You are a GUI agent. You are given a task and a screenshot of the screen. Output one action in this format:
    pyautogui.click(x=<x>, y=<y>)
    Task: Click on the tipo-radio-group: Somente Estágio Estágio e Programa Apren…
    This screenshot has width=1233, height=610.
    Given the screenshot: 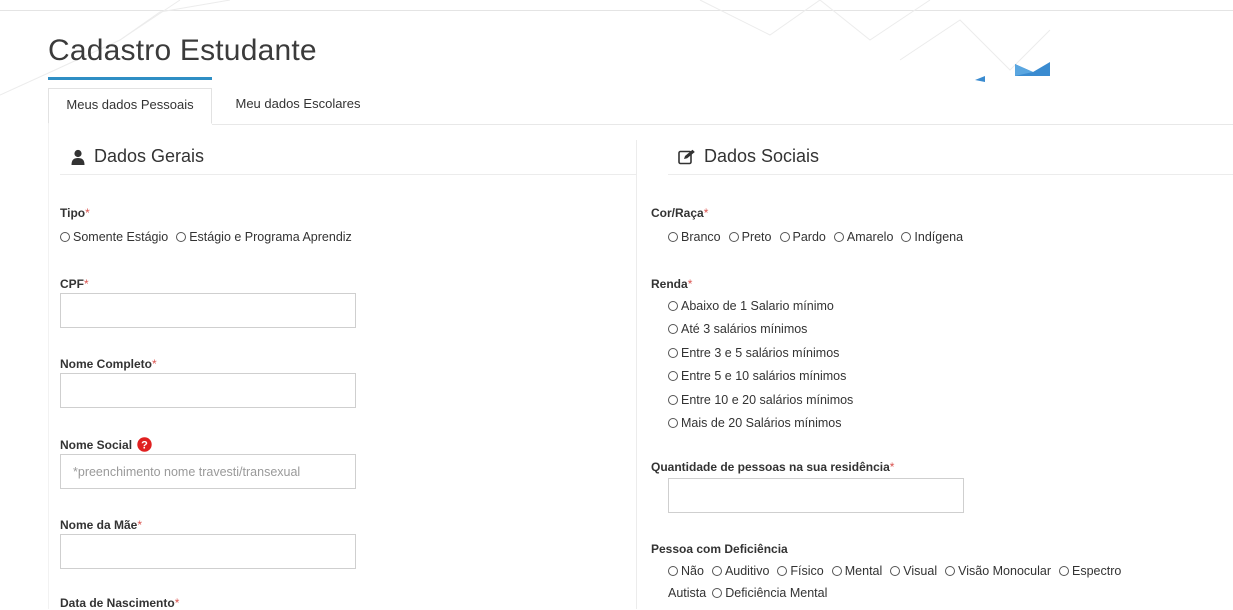 What is the action you would take?
    pyautogui.click(x=210, y=237)
    